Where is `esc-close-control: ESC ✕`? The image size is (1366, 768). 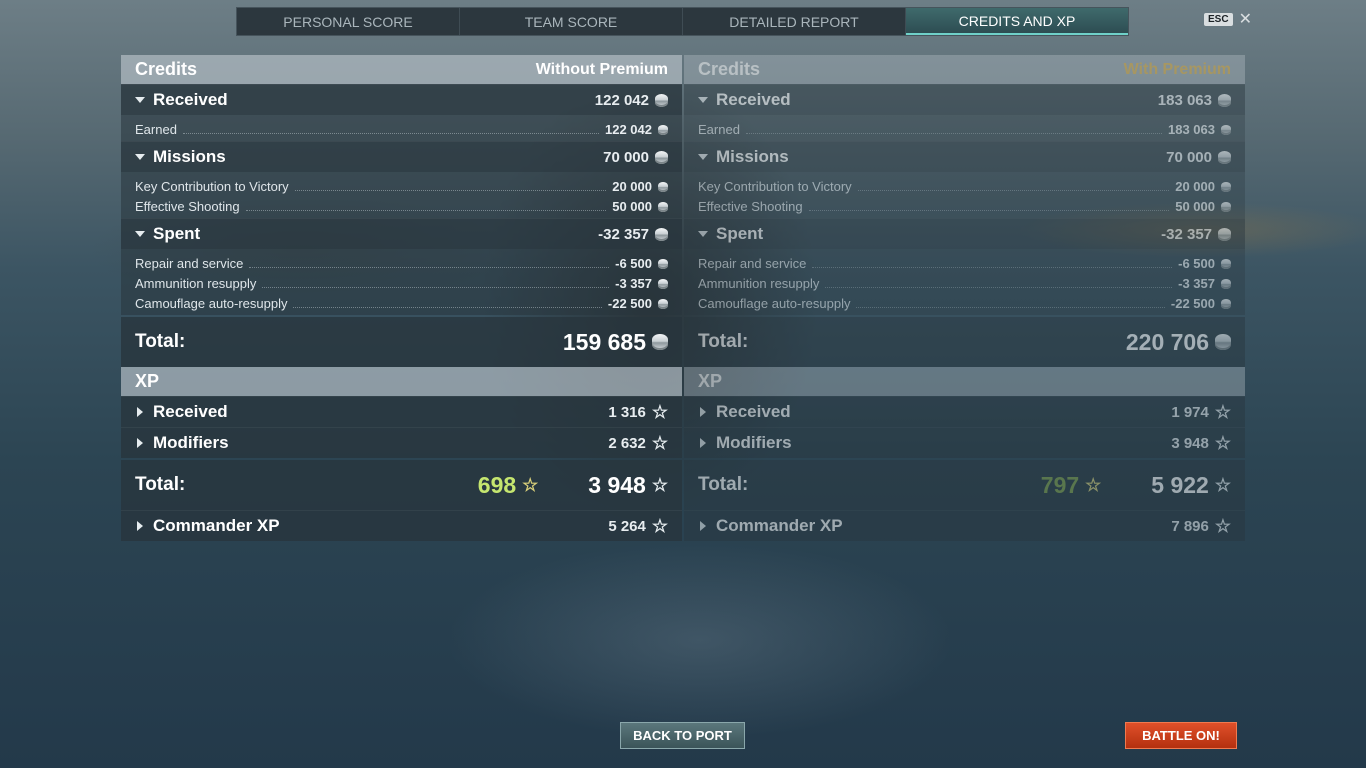 esc-close-control: ESC ✕ is located at coordinates (1228, 19).